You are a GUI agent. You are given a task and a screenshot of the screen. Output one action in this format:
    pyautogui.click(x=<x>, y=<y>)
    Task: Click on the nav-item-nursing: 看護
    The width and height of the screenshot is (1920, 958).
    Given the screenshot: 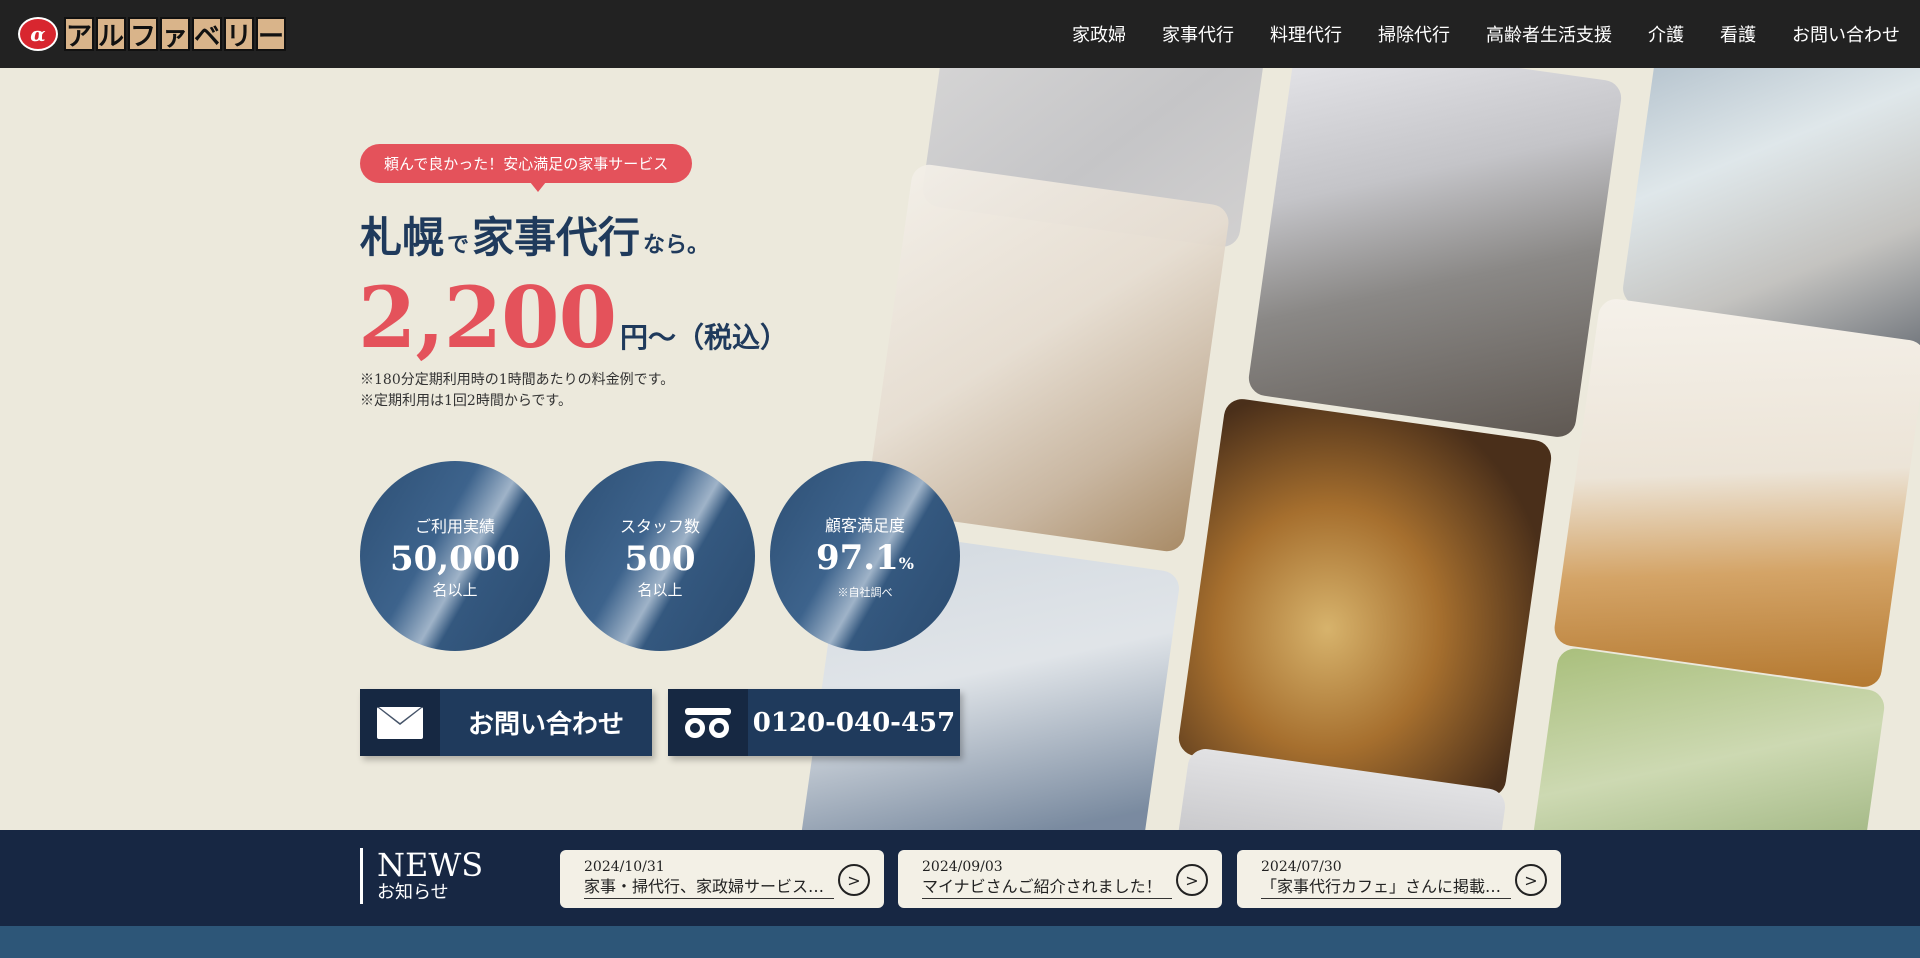 What is the action you would take?
    pyautogui.click(x=1738, y=34)
    